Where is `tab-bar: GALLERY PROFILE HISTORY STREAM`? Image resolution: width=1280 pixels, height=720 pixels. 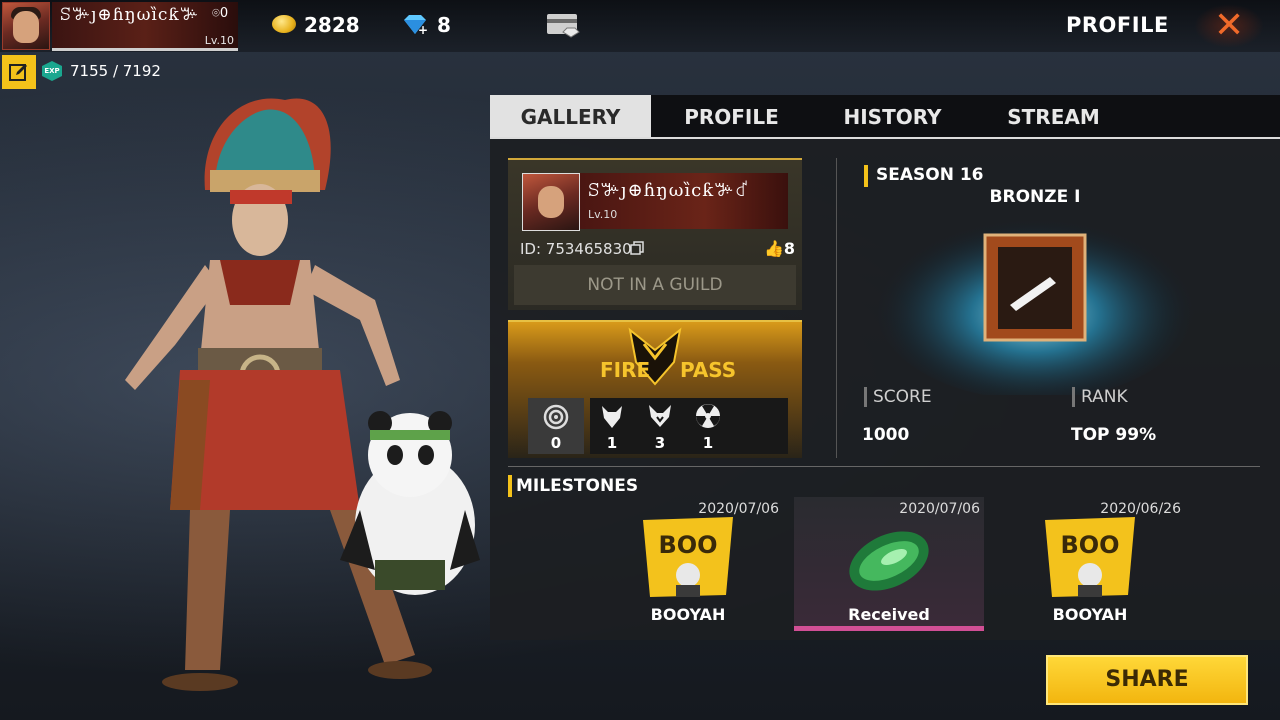 tab-bar: GALLERY PROFILE HISTORY STREAM is located at coordinates (885, 117).